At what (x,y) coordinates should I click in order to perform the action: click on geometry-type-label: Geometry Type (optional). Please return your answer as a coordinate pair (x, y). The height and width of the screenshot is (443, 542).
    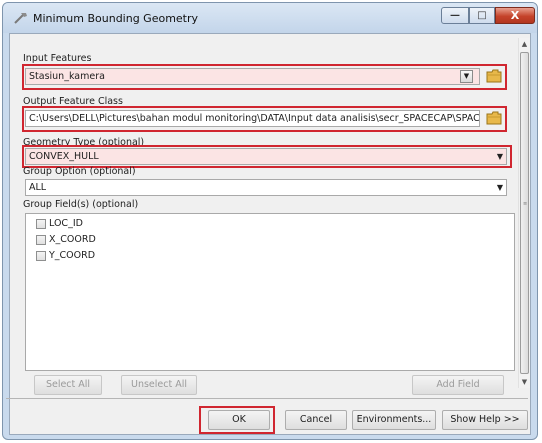
    Looking at the image, I should click on (84, 142).